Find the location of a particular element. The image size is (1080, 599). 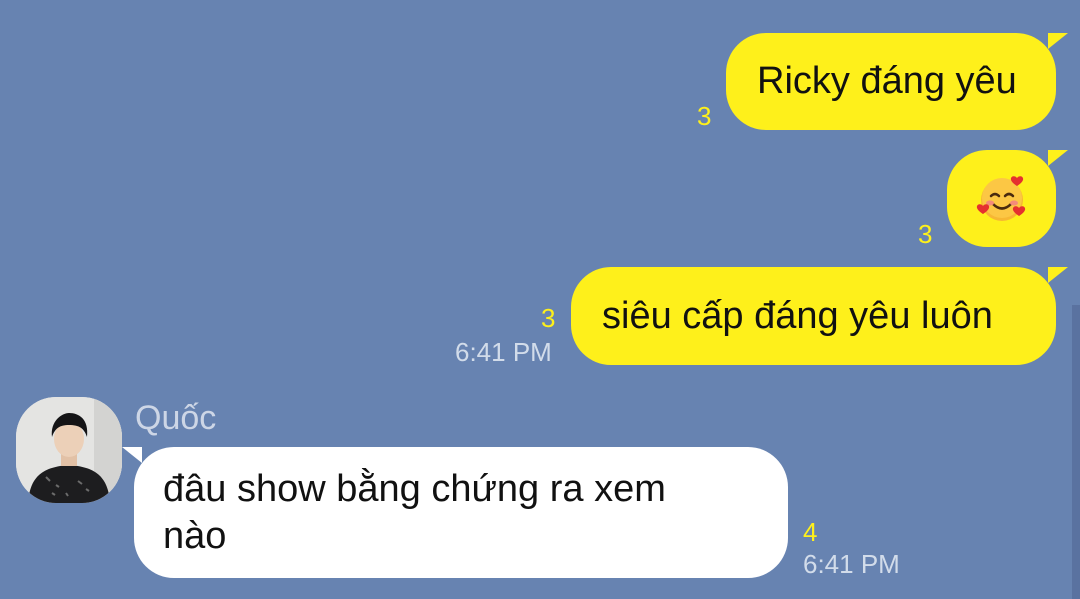

avatar is located at coordinates (69, 450).